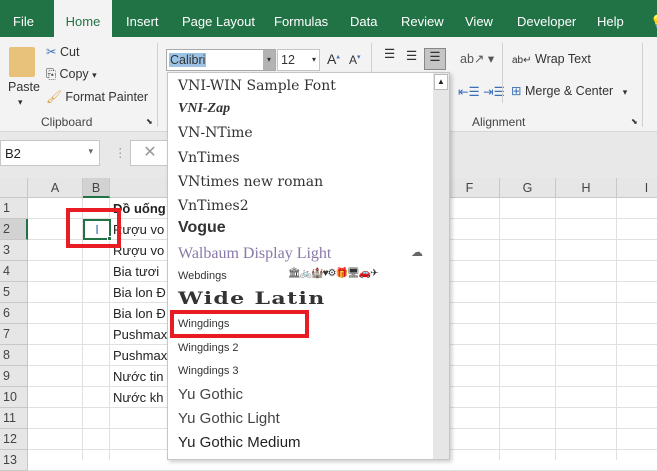 The height and width of the screenshot is (471, 657). I want to click on font-name-input: Calibri ▾, so click(221, 60).